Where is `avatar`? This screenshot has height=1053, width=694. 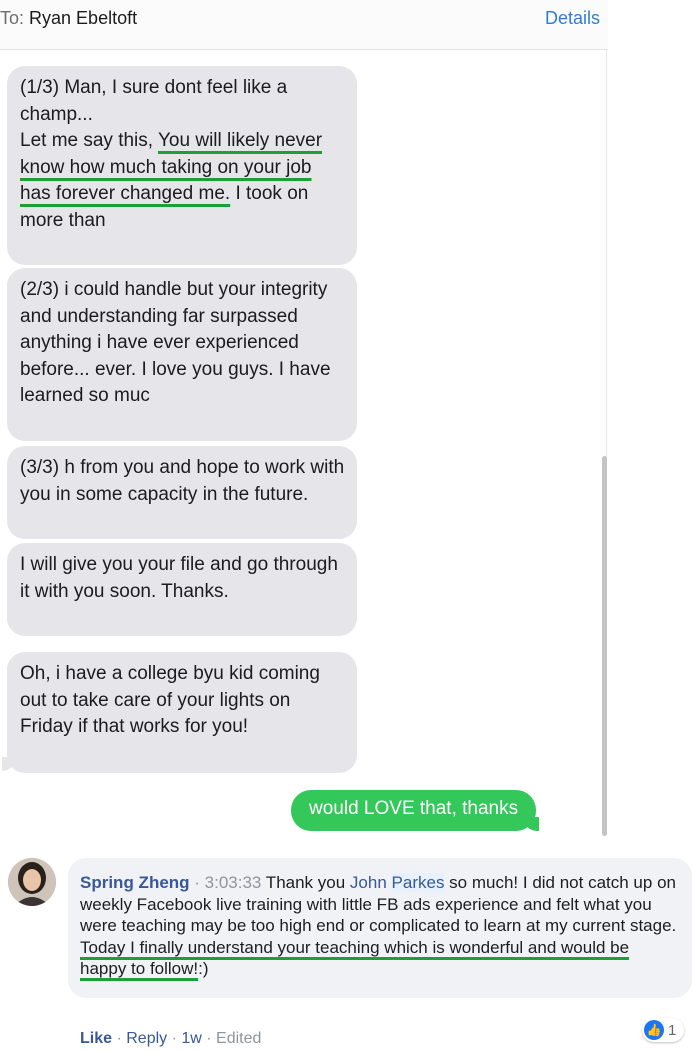
avatar is located at coordinates (32, 882).